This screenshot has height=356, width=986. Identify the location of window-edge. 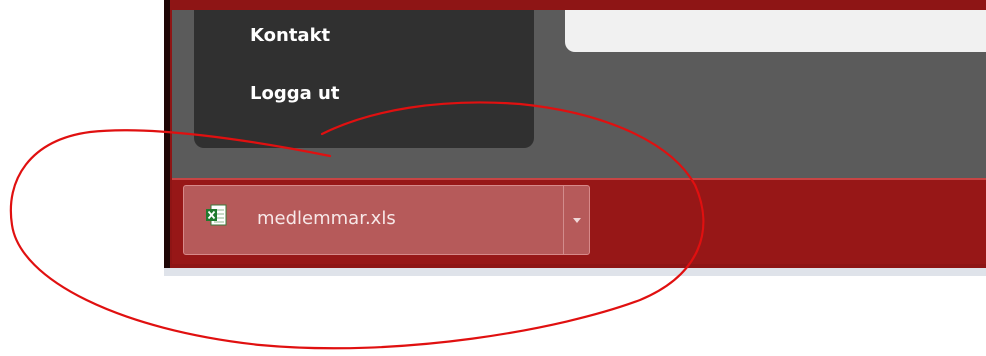
(167, 136).